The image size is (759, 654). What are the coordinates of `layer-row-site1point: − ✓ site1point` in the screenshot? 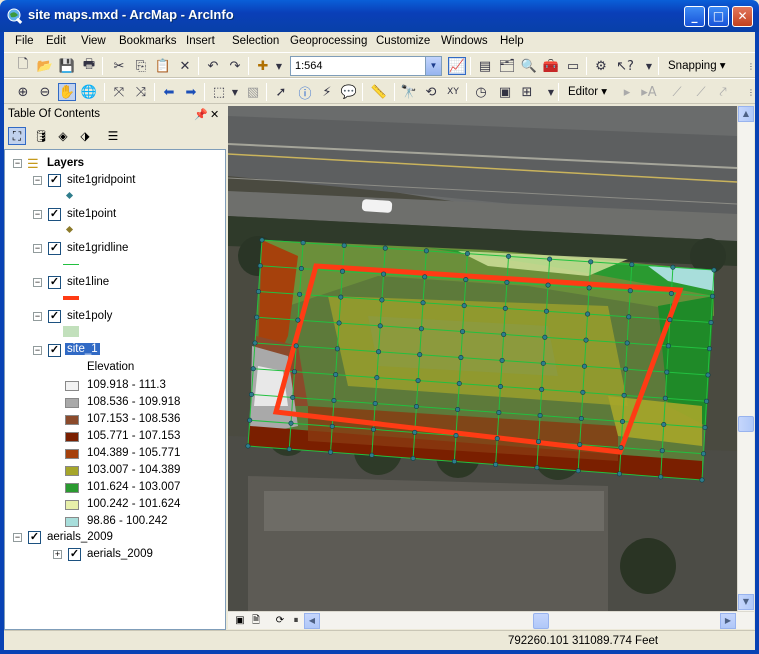 It's located at (115, 215).